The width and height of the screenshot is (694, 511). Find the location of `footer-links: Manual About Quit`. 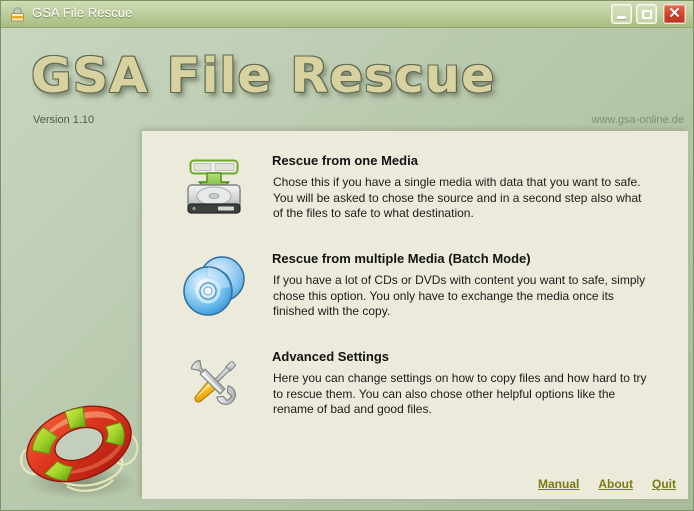

footer-links: Manual About Quit is located at coordinates (607, 484).